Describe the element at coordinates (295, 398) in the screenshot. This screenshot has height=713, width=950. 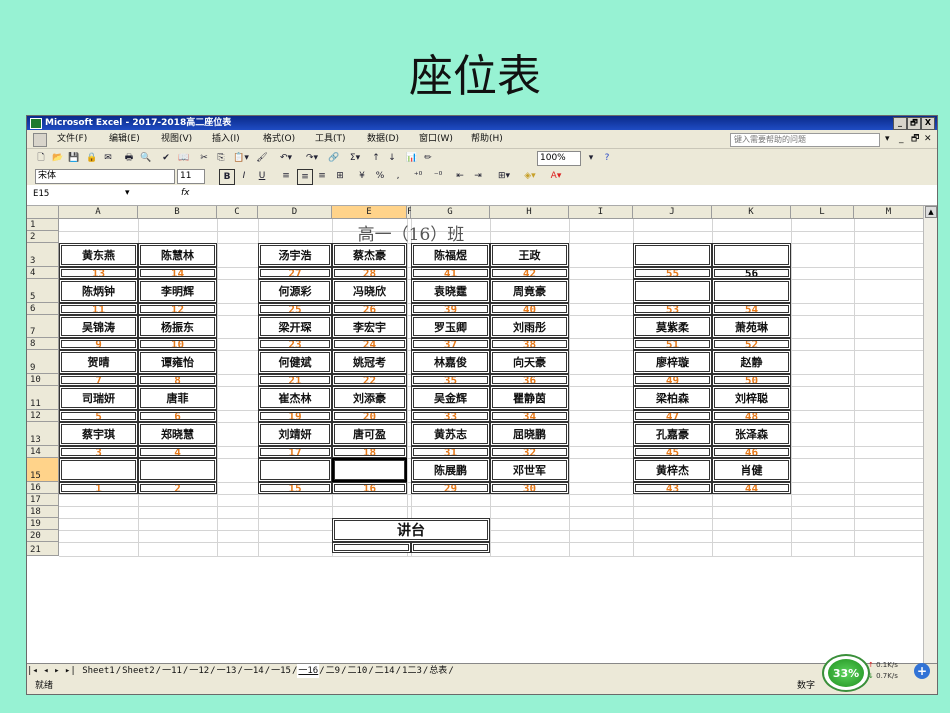
I see `seat-name: 崔杰林` at that location.